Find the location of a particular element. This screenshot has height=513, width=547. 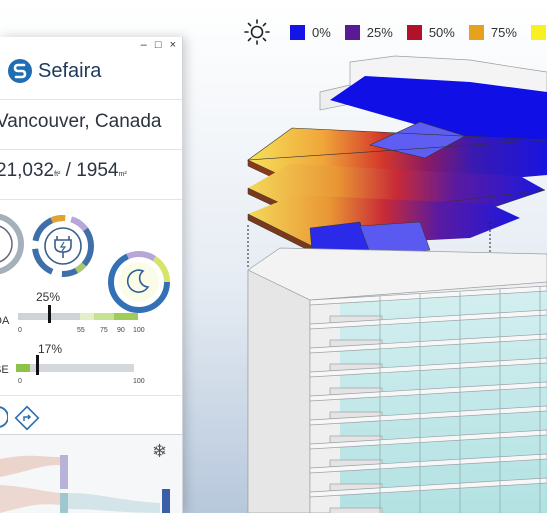

tab-icon is located at coordinates (4, 417).